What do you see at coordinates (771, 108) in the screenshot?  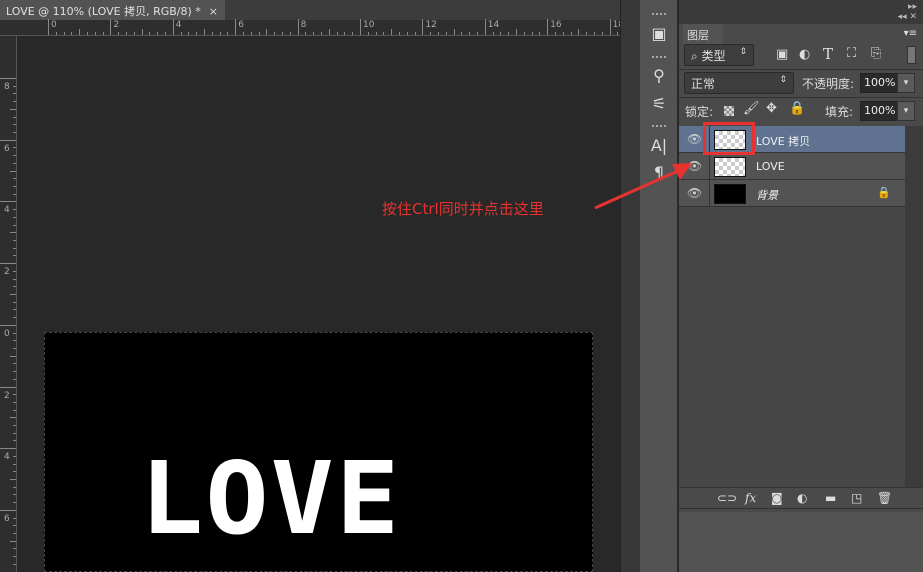 I see `lock-move-icon: ✥` at bounding box center [771, 108].